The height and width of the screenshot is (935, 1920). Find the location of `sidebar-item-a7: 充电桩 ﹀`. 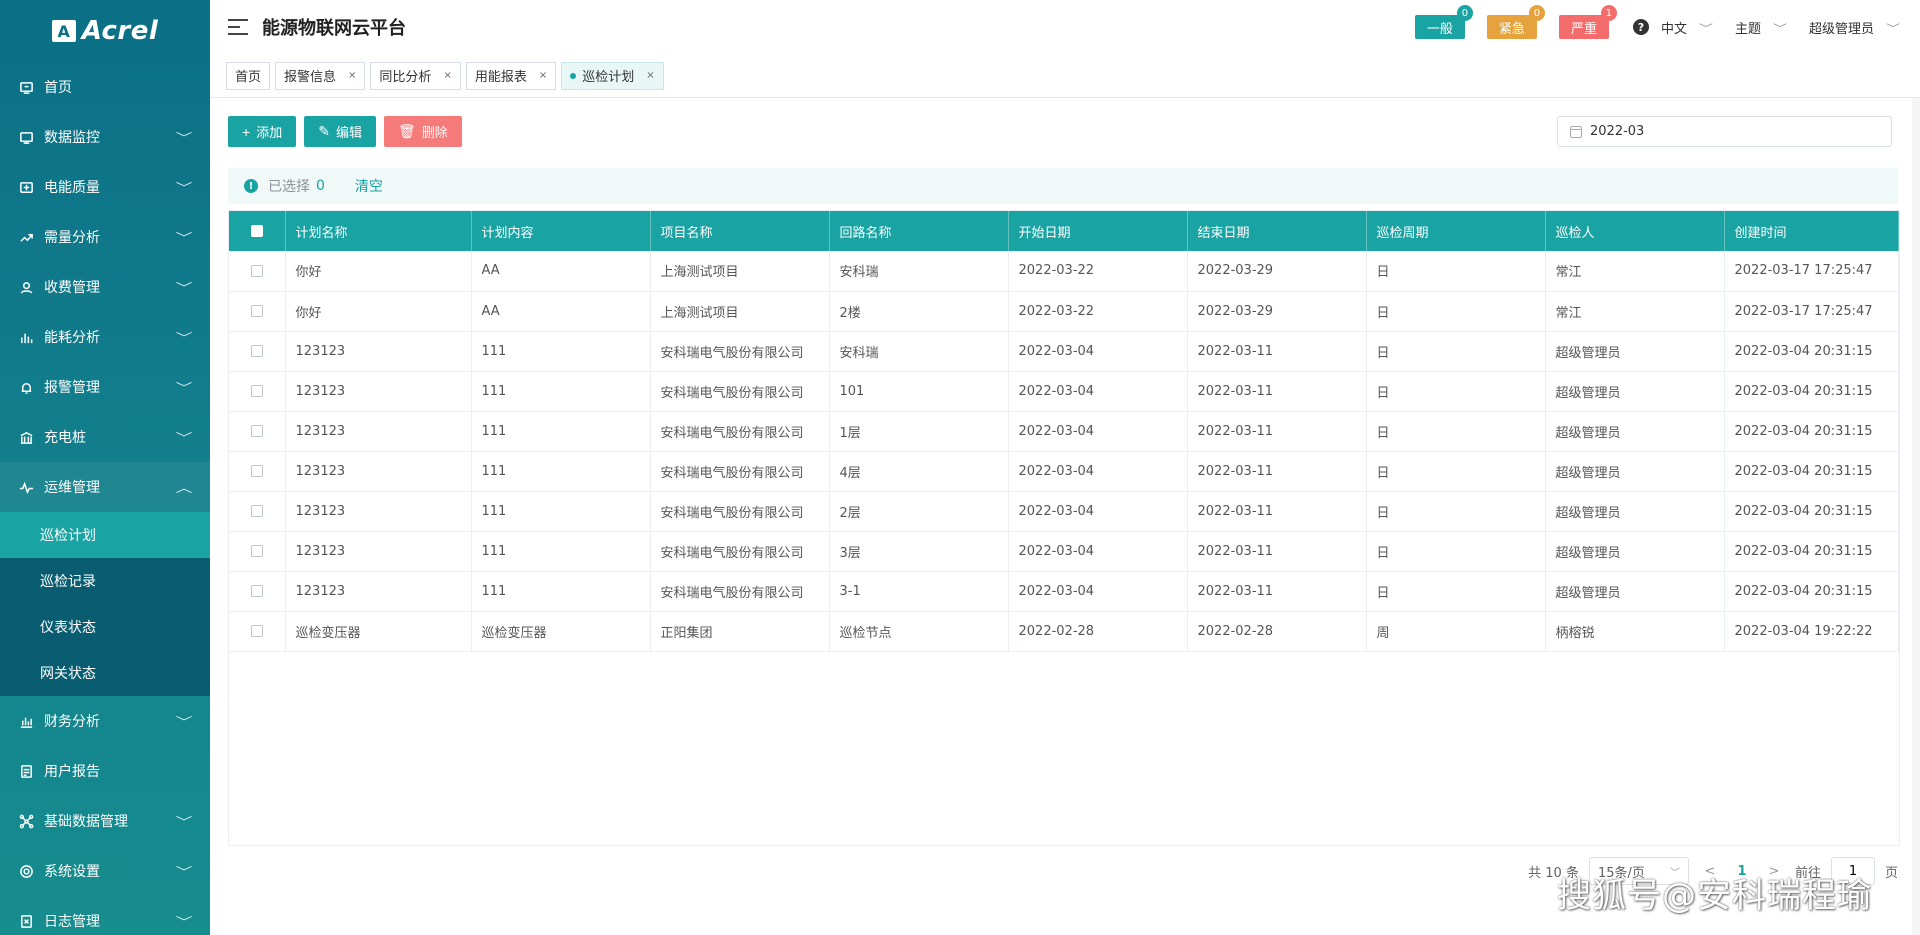

sidebar-item-a7: 充电桩 ﹀ is located at coordinates (105, 437).